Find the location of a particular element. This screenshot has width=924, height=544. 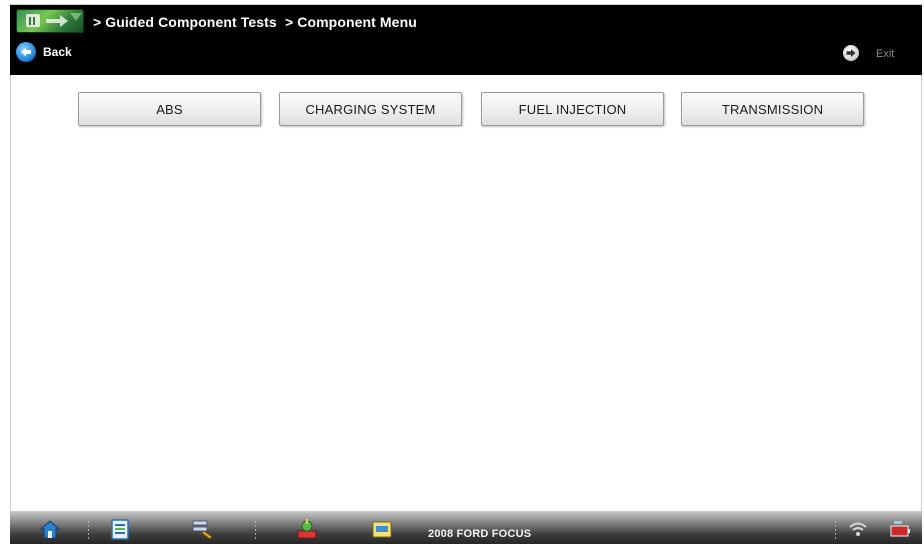

taskbar: 2008 FORD FOCUS is located at coordinates (466, 527).